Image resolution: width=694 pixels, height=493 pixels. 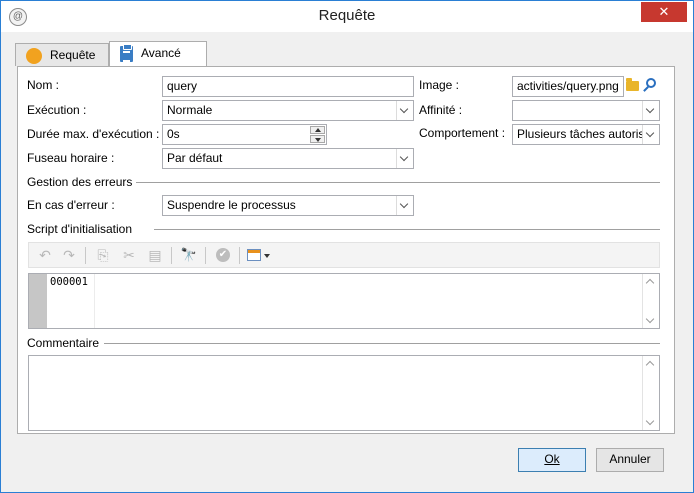 What do you see at coordinates (80, 229) in the screenshot?
I see `script-section-title: Script d'initialisation` at bounding box center [80, 229].